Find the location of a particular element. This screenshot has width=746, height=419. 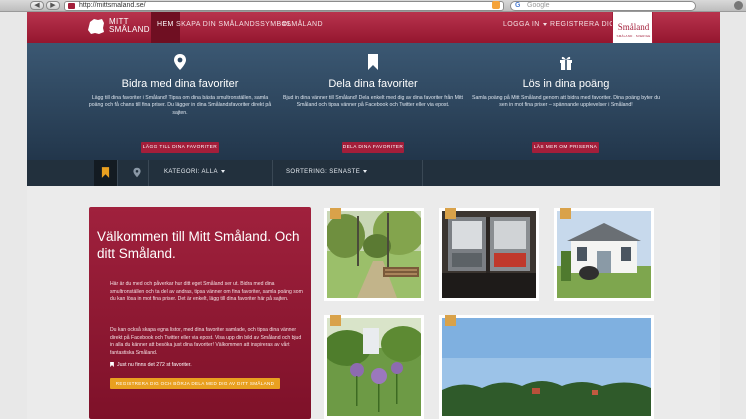

category-label: KATEGORI: ALLA is located at coordinates (191, 172).